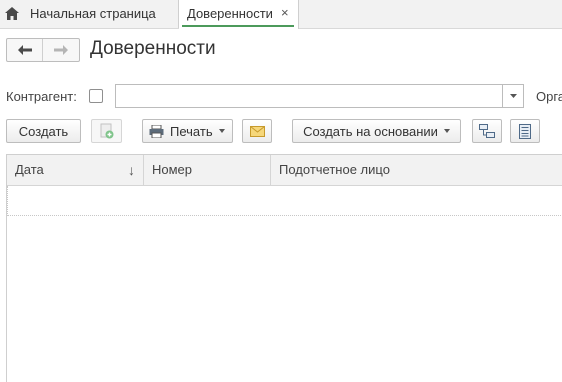  I want to click on counterparty-input, so click(309, 96).